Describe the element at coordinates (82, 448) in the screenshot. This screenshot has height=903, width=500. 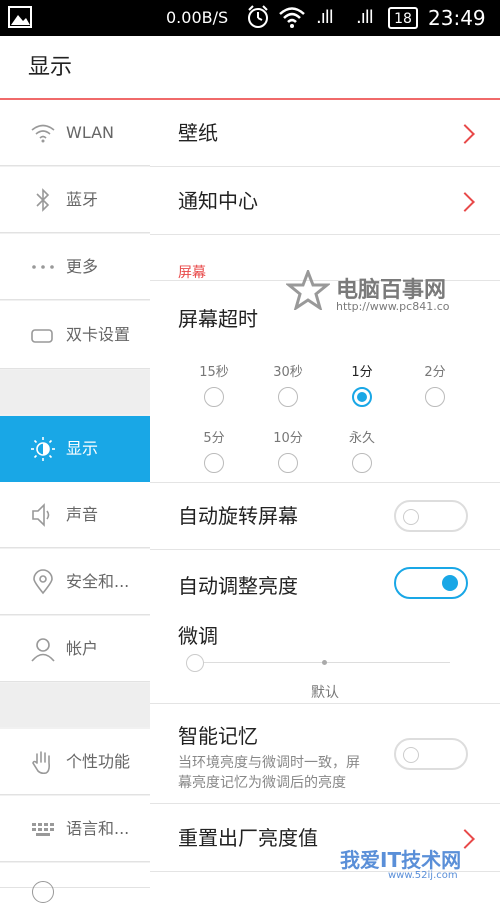
I see `sidebar-item-label: 显示` at that location.